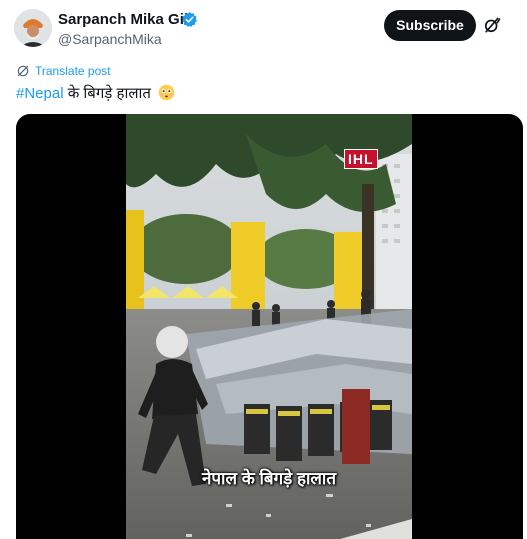 This screenshot has height=539, width=527. I want to click on translate-post-link: Translate post, so click(63, 71).